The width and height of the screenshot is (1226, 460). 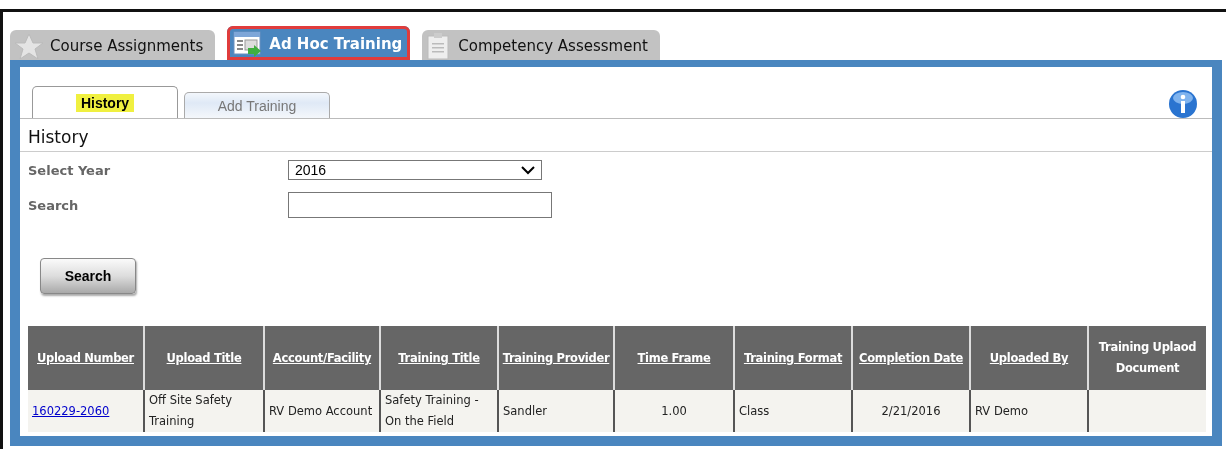 I want to click on column-header: Account/Facility, so click(x=322, y=358).